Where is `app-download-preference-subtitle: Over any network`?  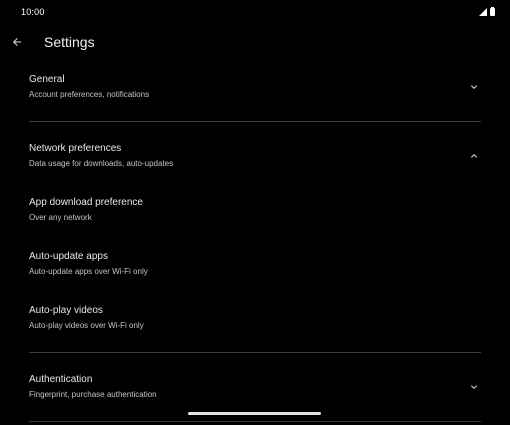
app-download-preference-subtitle: Over any network is located at coordinates (60, 217).